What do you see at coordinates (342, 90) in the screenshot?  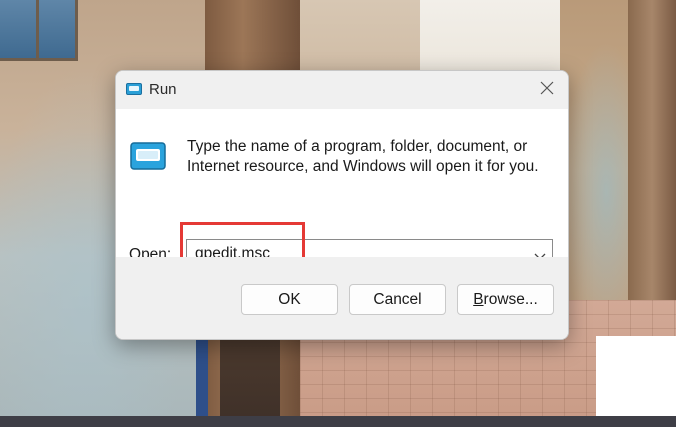 I see `title-bar: Run` at bounding box center [342, 90].